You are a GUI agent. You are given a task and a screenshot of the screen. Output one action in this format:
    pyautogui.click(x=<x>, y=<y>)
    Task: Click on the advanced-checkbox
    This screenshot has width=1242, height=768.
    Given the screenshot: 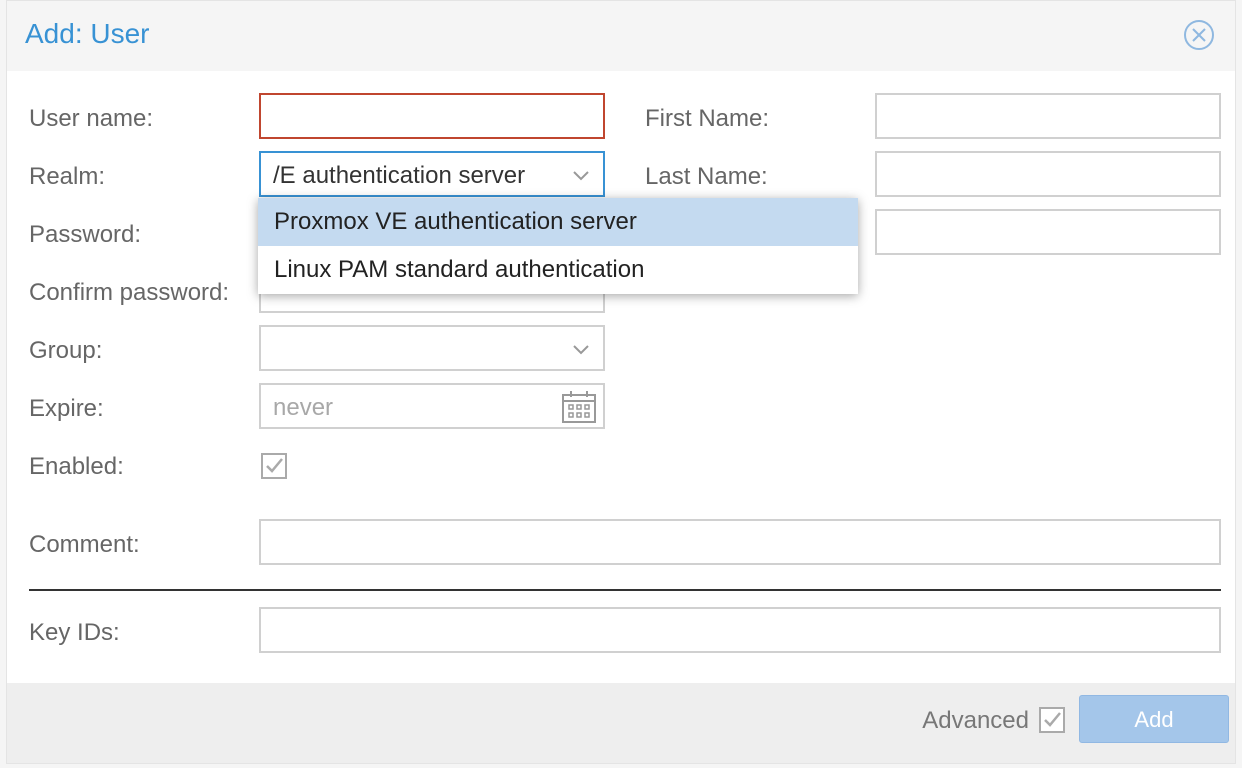 What is the action you would take?
    pyautogui.click(x=1052, y=720)
    